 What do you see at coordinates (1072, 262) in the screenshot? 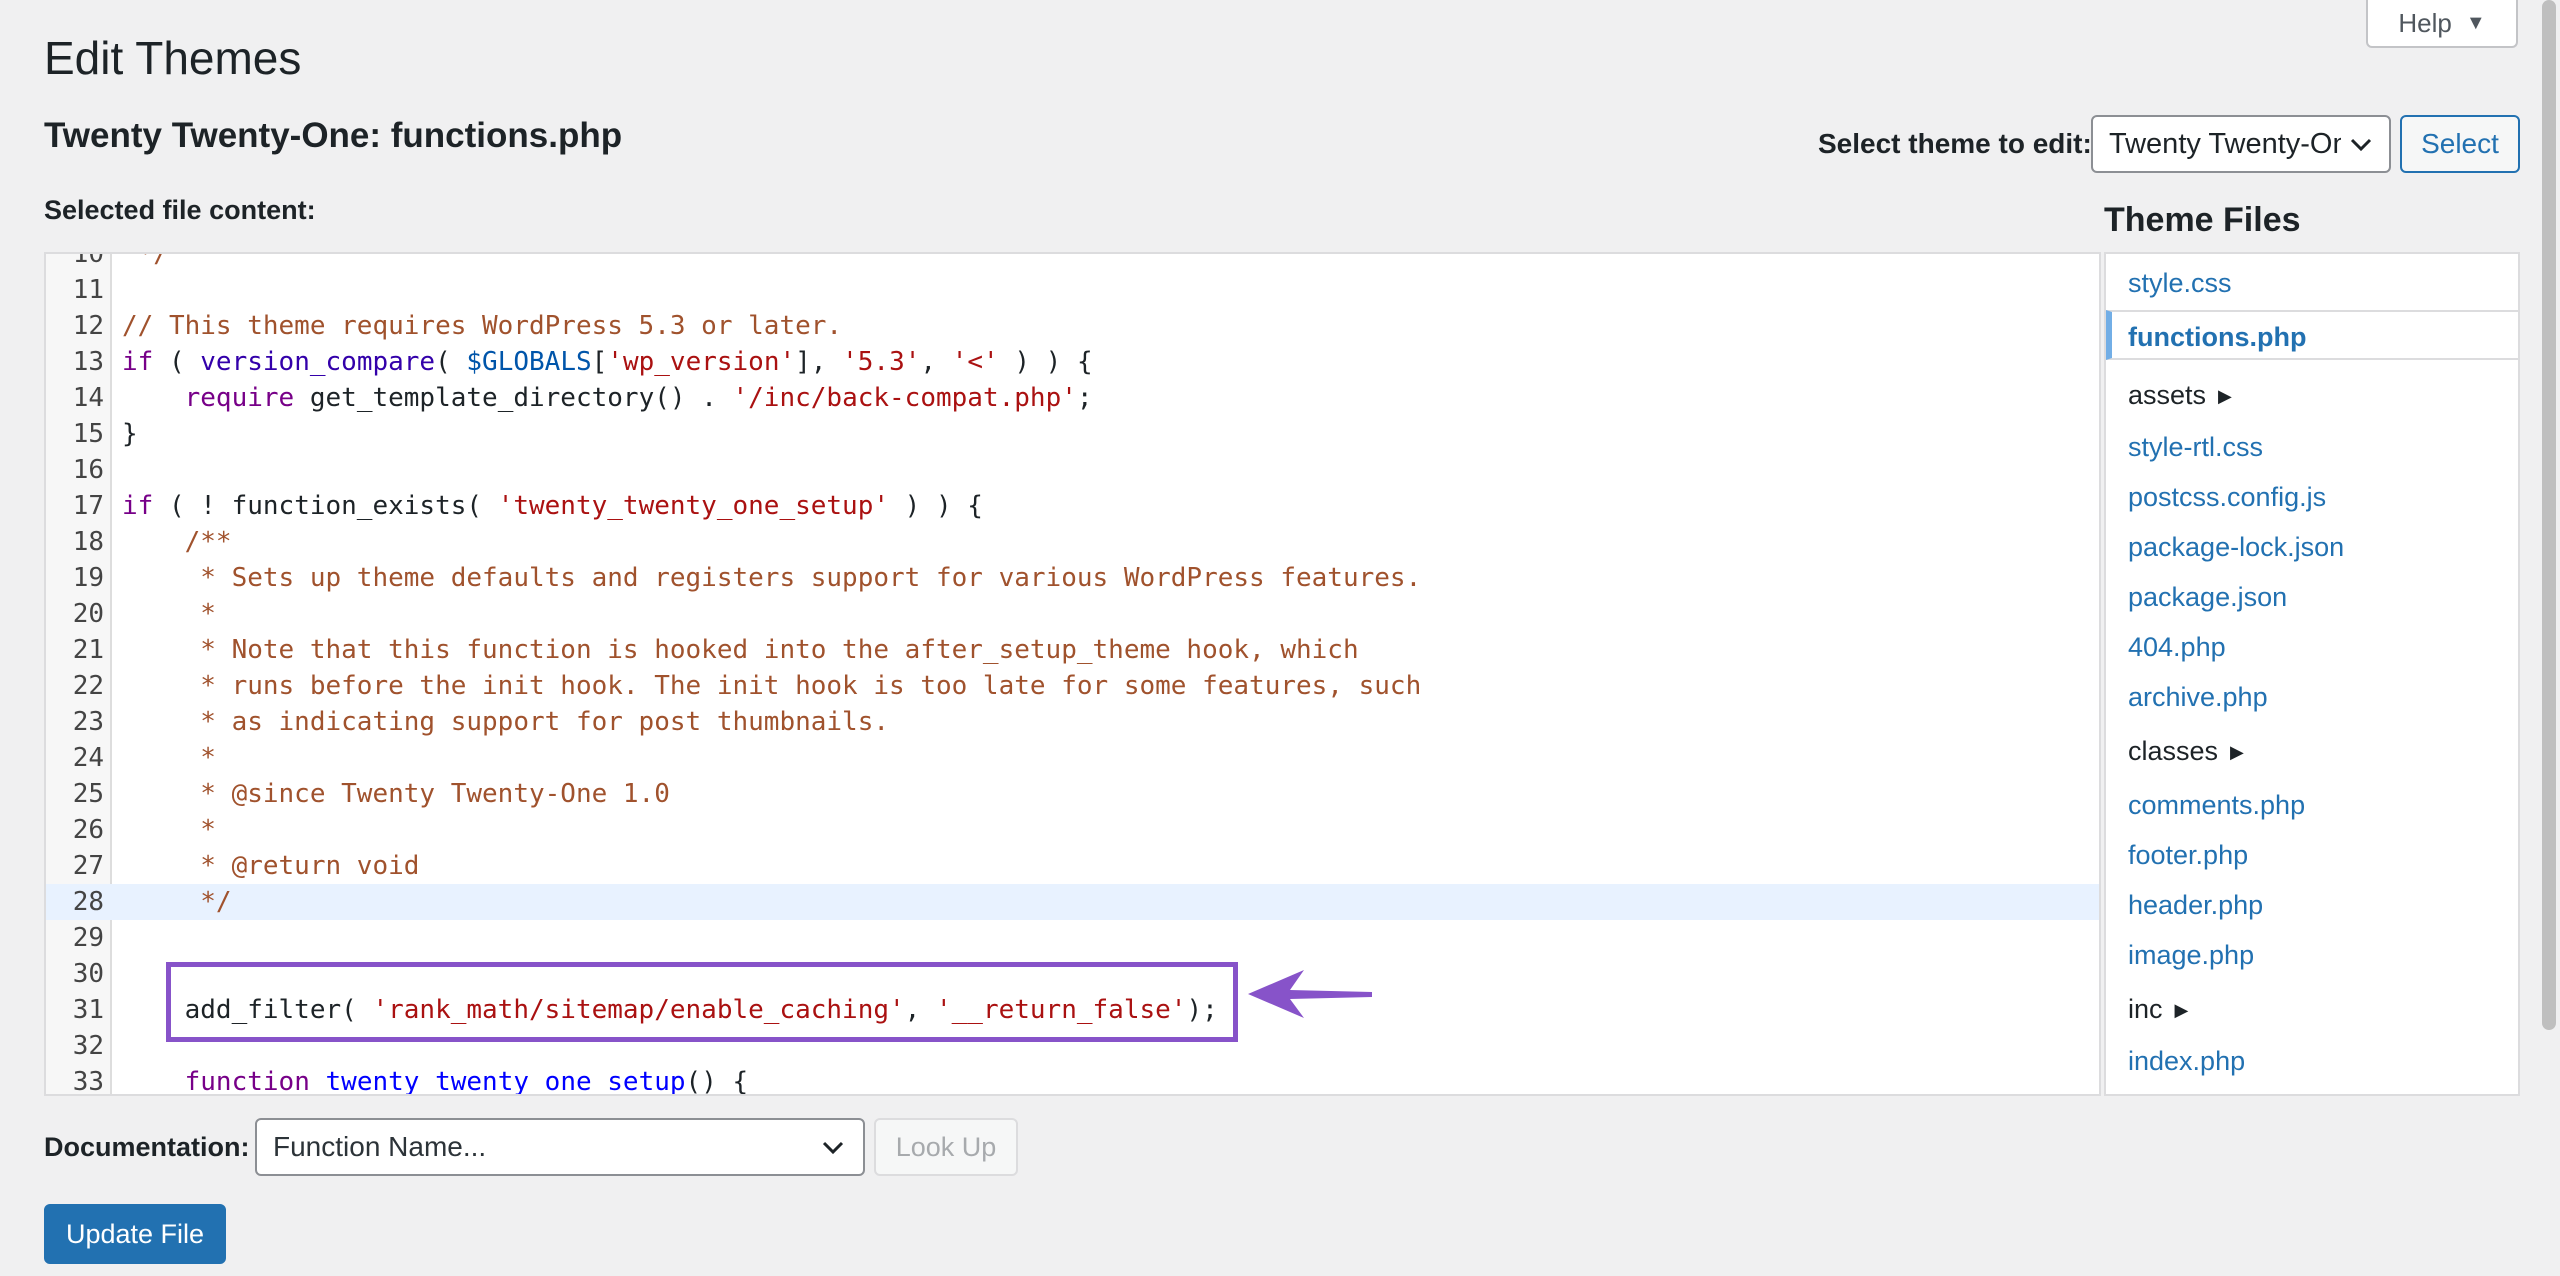
I see `code-line: 10 */` at bounding box center [1072, 262].